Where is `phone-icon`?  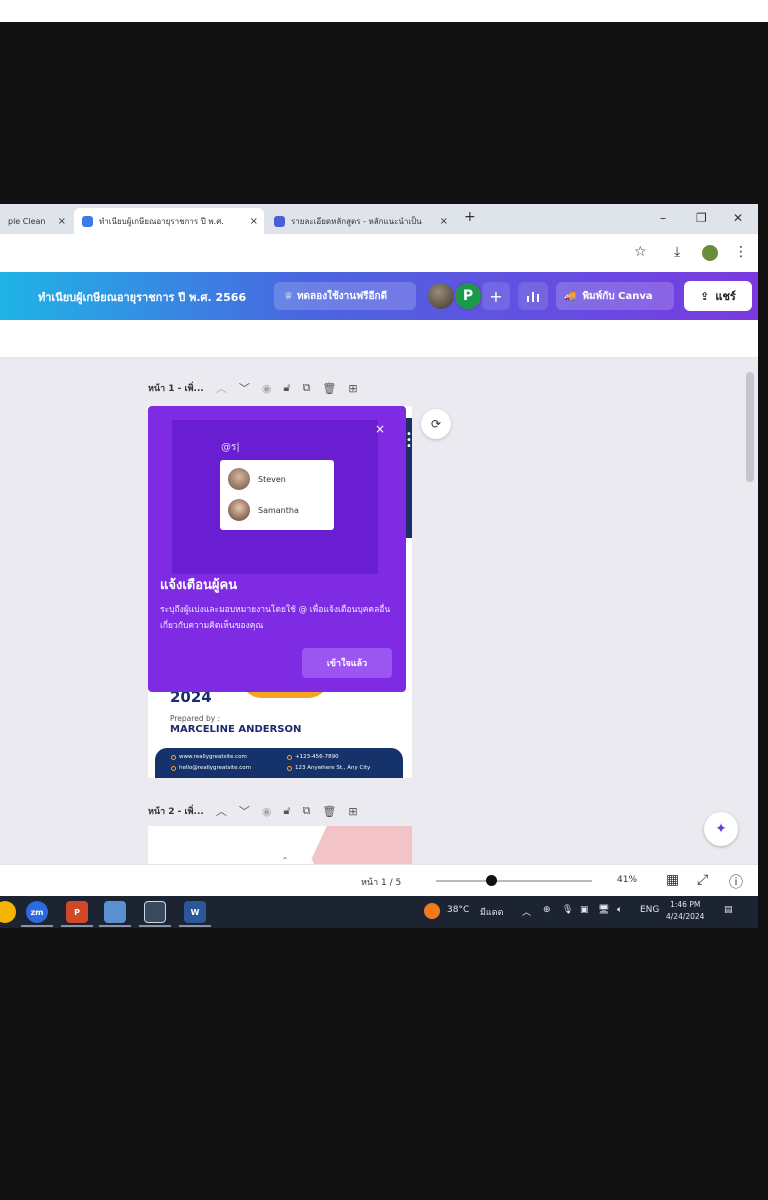
phone-icon is located at coordinates (289, 757).